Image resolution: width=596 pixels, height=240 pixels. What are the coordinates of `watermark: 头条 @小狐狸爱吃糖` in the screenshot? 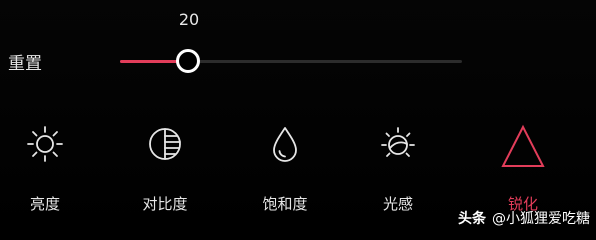 It's located at (524, 218).